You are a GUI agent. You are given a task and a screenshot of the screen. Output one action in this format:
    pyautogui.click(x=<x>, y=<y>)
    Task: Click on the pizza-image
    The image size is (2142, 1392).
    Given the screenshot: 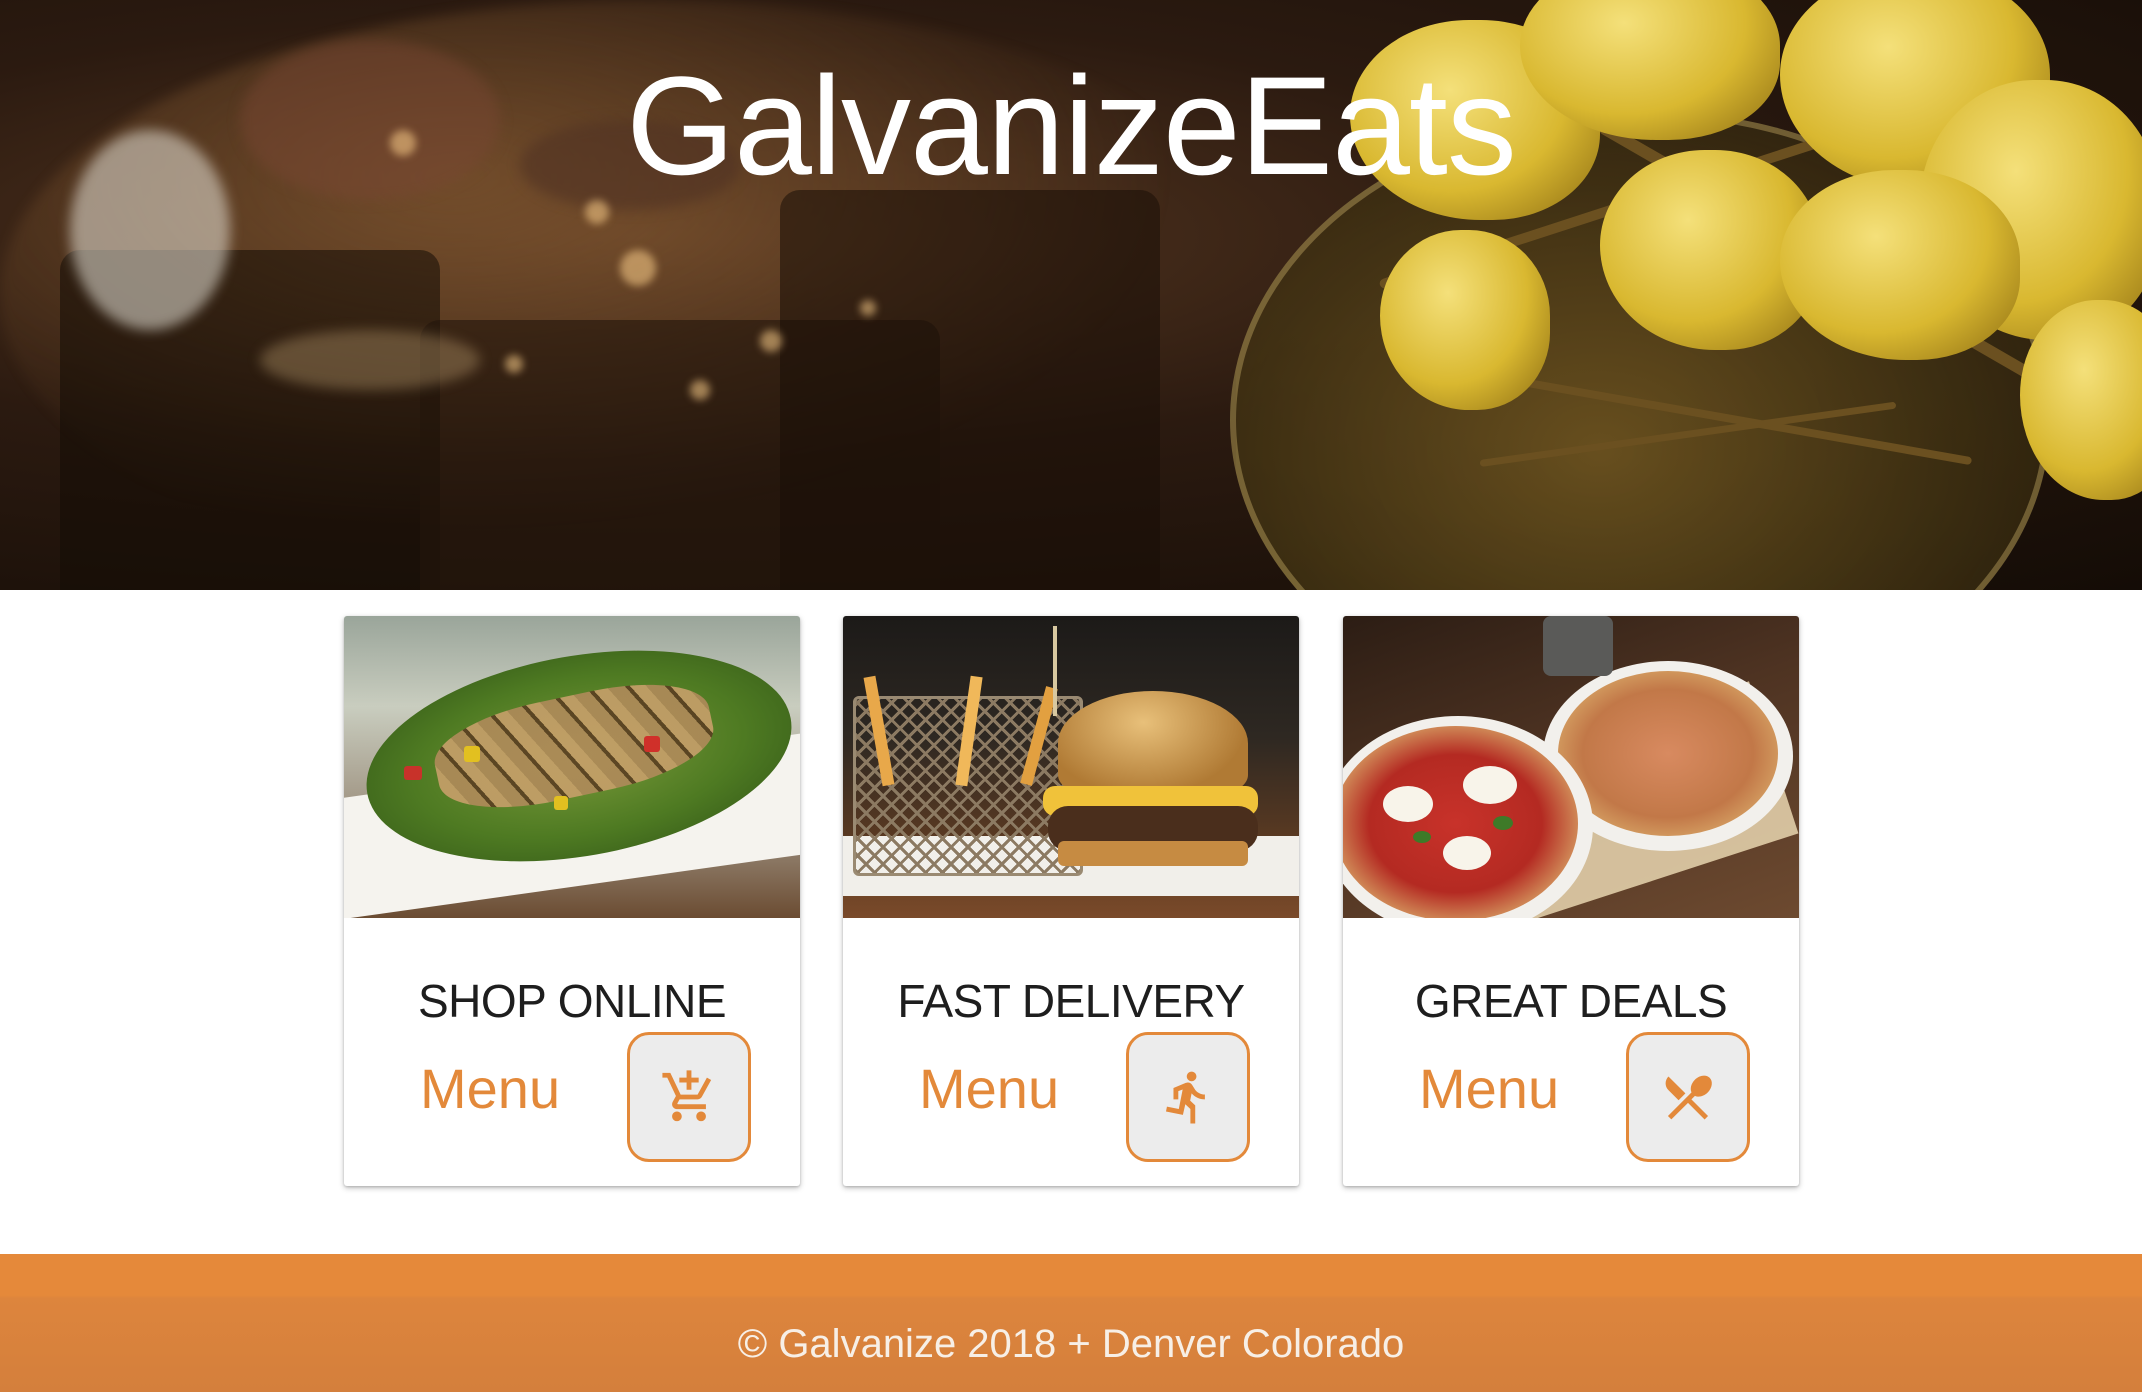 What is the action you would take?
    pyautogui.click(x=1571, y=767)
    